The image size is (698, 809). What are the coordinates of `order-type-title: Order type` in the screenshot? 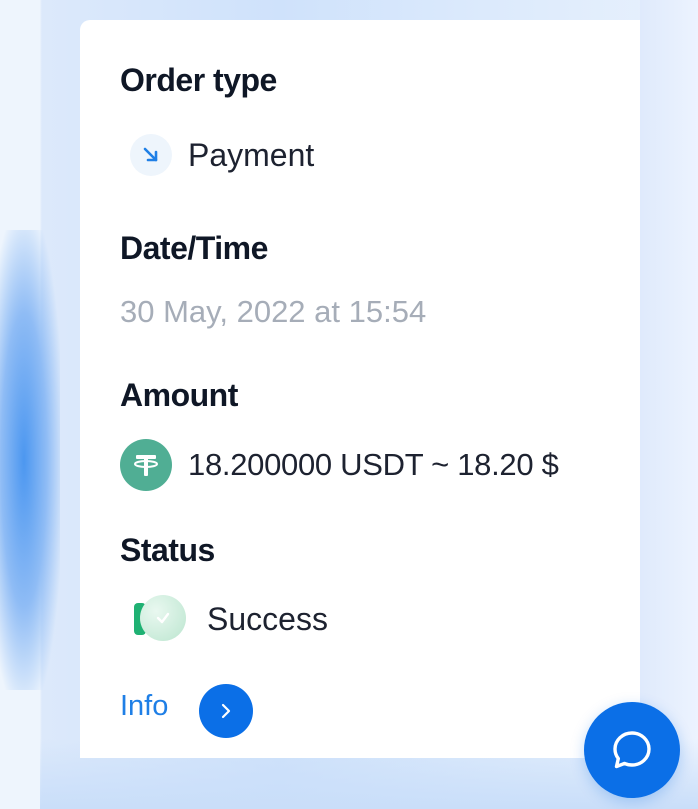 It's located at (198, 80).